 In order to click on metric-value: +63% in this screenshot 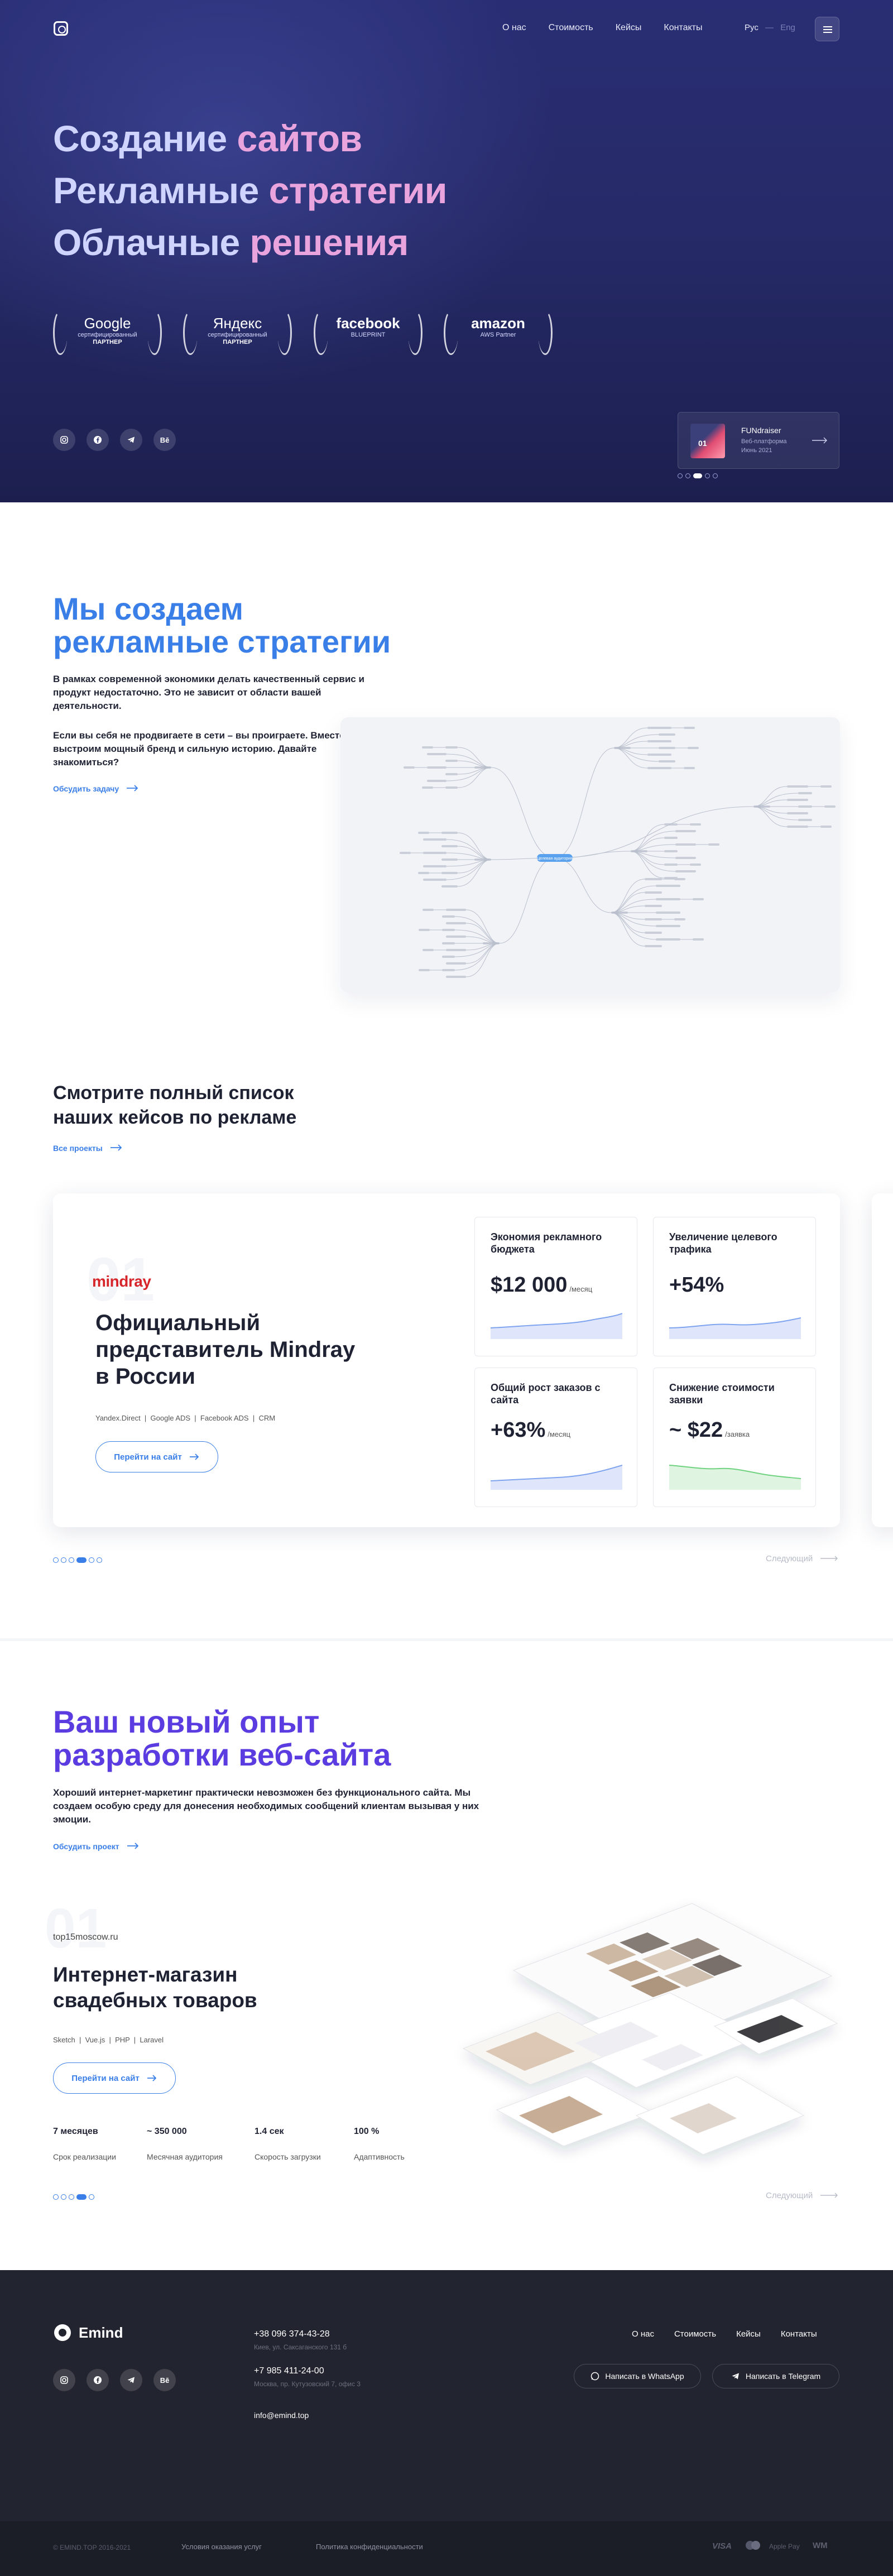, I will do `click(518, 1430)`.